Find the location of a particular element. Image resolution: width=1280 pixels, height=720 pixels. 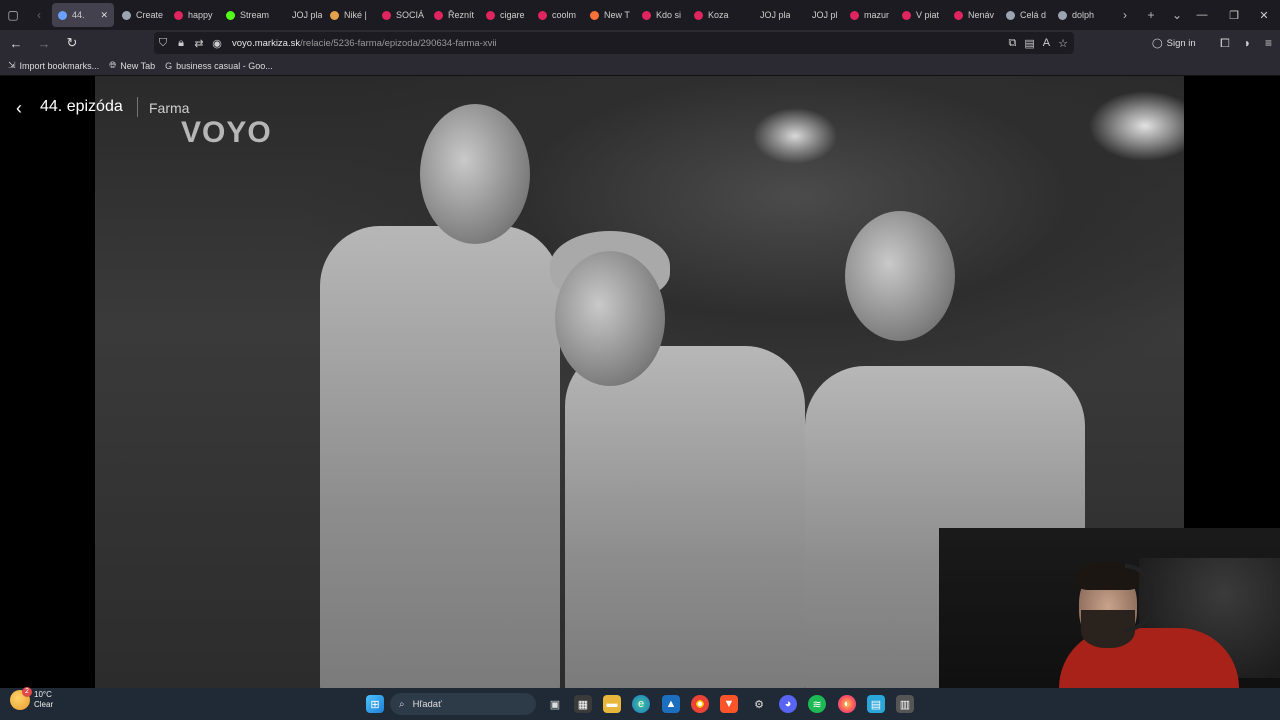

extensions-icon: ⧠ is located at coordinates (1225, 43).